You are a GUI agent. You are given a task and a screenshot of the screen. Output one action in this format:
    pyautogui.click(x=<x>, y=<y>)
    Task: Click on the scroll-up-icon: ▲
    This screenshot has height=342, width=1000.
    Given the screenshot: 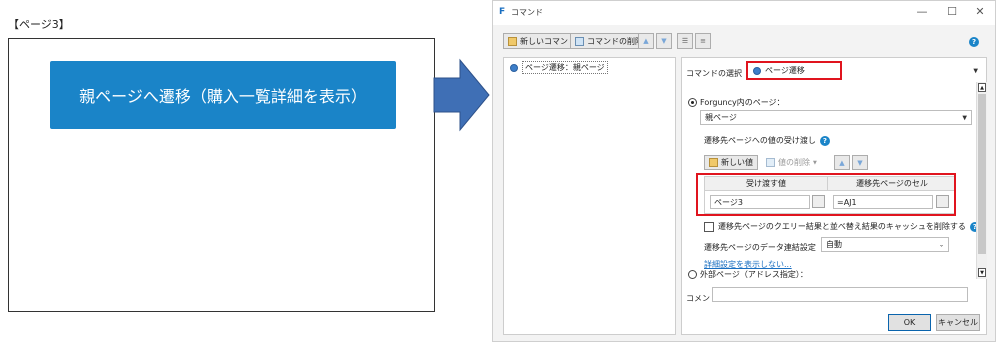 What is the action you would take?
    pyautogui.click(x=982, y=87)
    